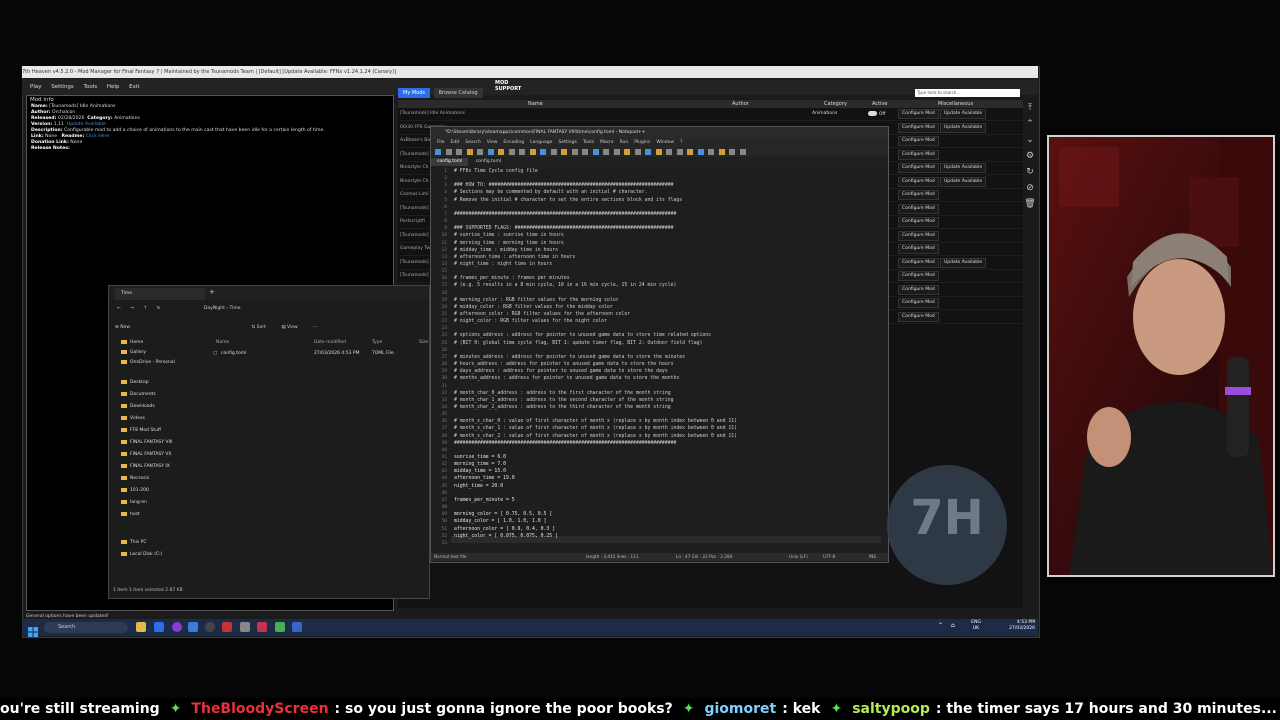 The height and width of the screenshot is (720, 1280). What do you see at coordinates (227, 627) in the screenshot?
I see `app-red-icon` at bounding box center [227, 627].